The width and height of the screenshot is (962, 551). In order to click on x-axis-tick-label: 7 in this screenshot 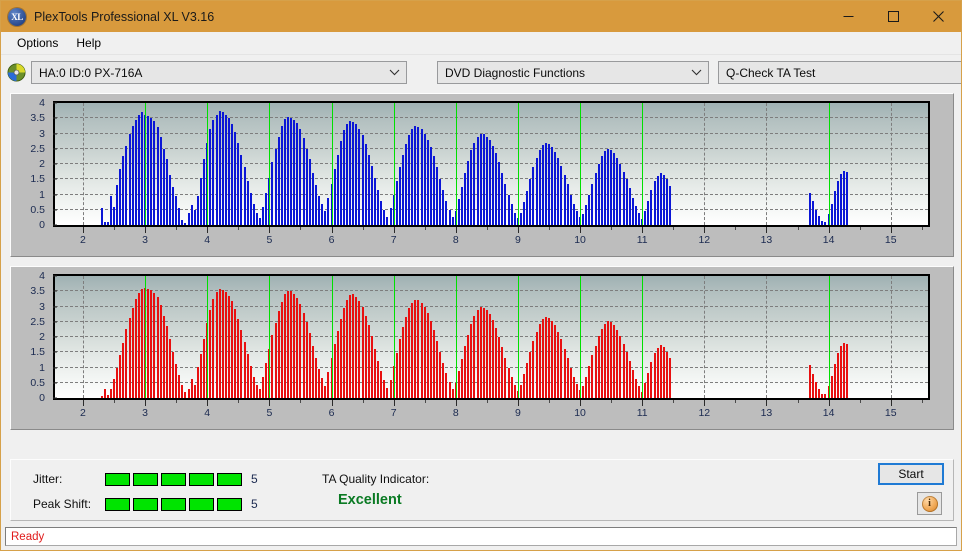, I will do `click(393, 240)`.